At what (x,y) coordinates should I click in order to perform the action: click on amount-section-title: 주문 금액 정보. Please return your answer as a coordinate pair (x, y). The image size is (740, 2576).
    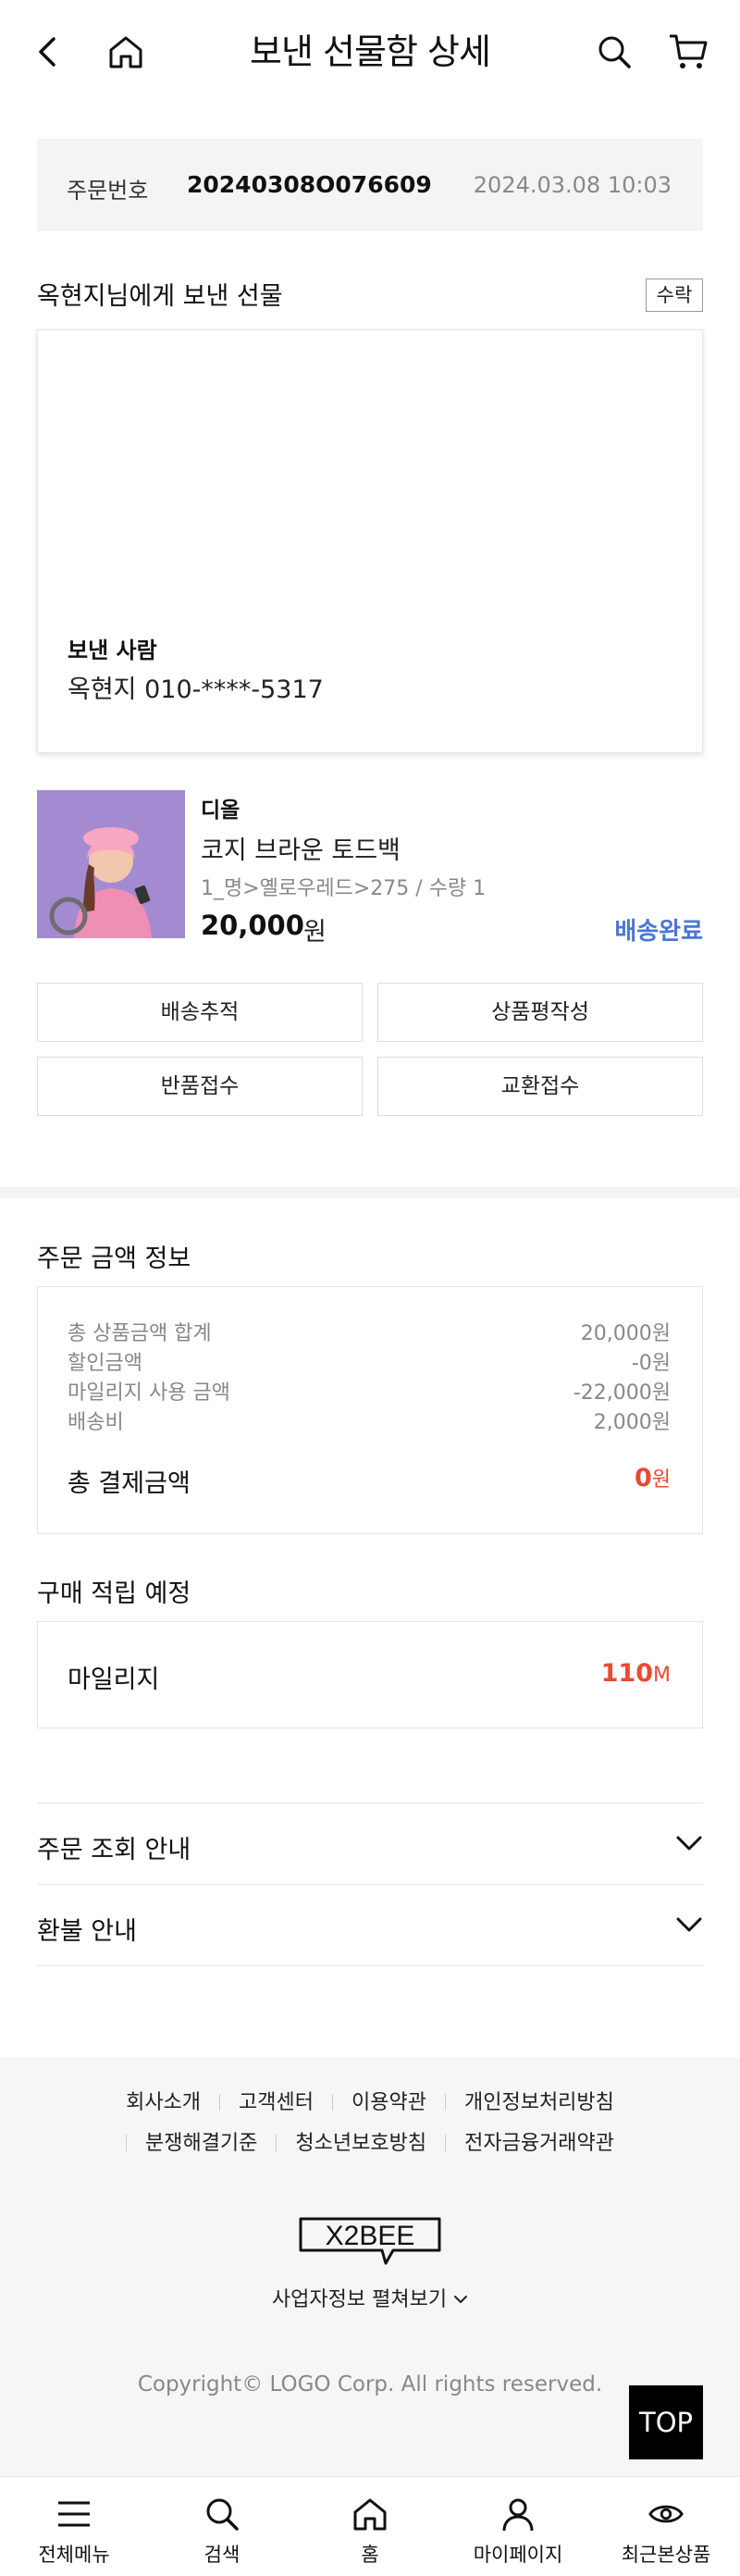
    Looking at the image, I should click on (114, 1259).